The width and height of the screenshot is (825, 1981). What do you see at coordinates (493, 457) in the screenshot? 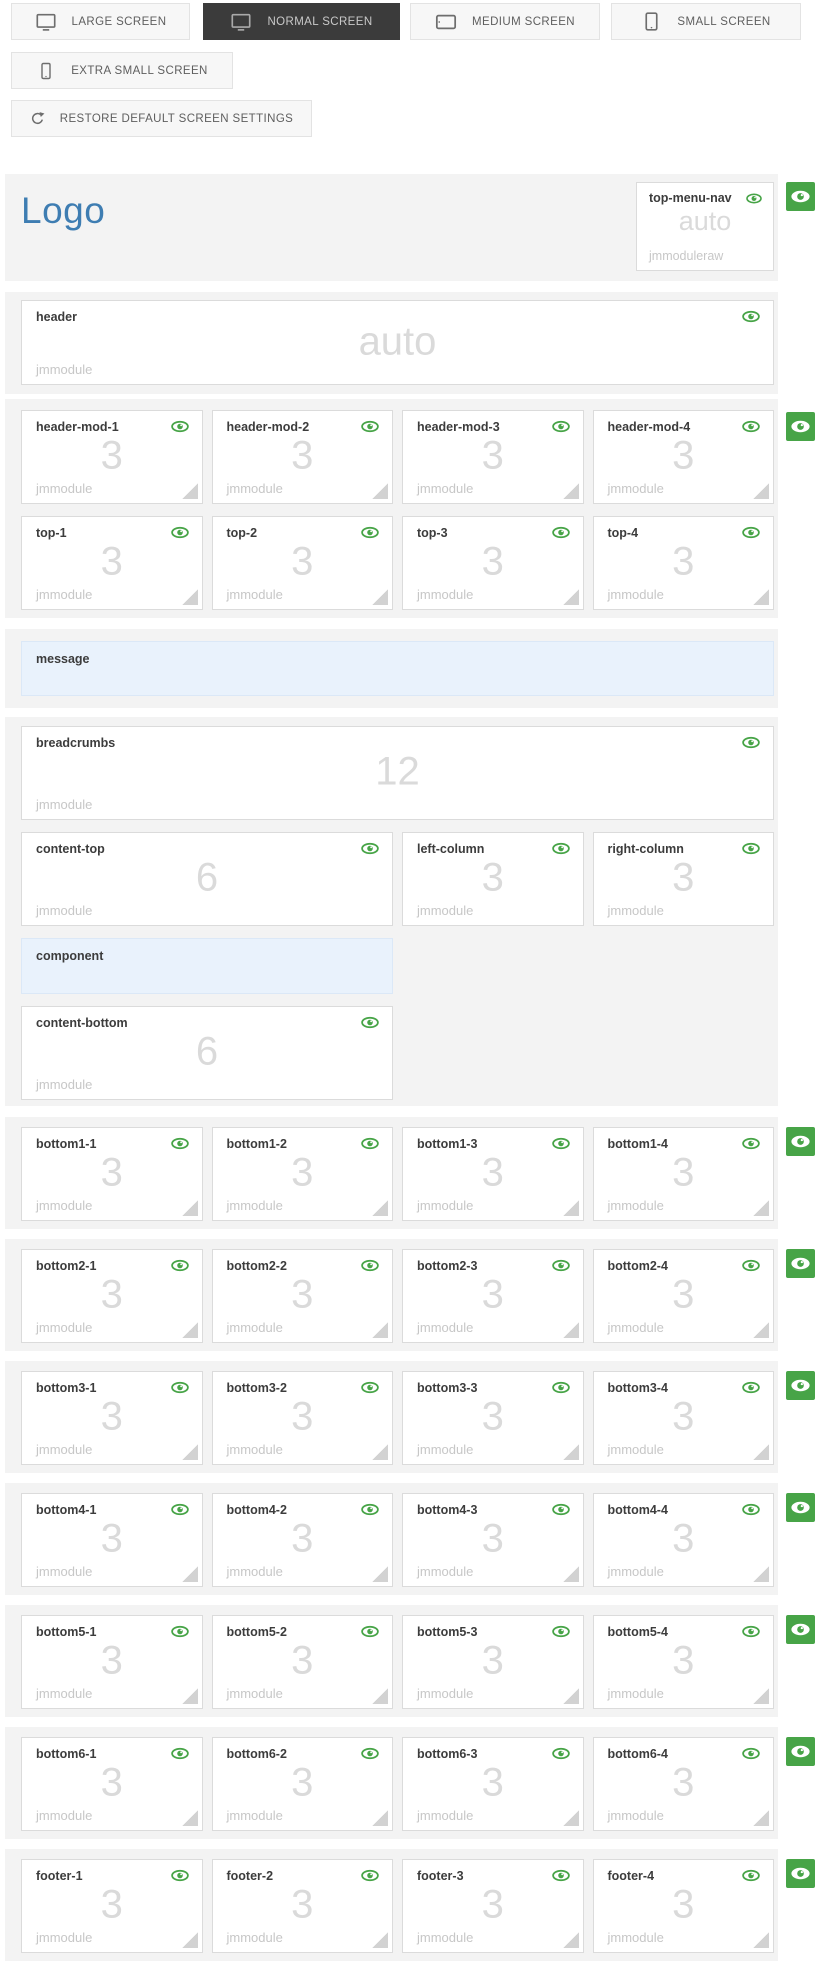
I see `module-box: header-mod-3 3 jmmodule` at bounding box center [493, 457].